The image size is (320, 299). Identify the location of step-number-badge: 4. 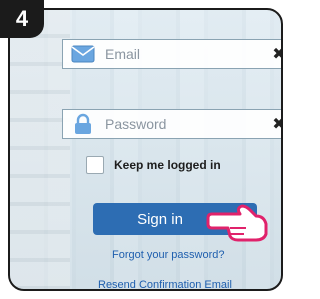
(22, 19).